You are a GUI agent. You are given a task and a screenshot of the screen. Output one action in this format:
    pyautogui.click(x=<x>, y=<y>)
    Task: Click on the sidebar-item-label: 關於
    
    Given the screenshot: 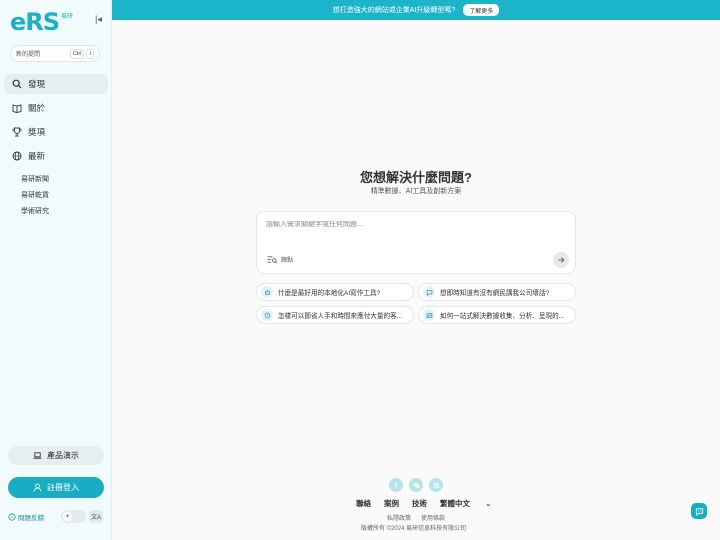 What is the action you would take?
    pyautogui.click(x=37, y=108)
    